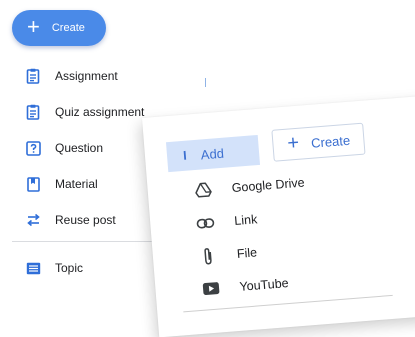 Image resolution: width=415 pixels, height=337 pixels. I want to click on google-drive-icon, so click(202, 189).